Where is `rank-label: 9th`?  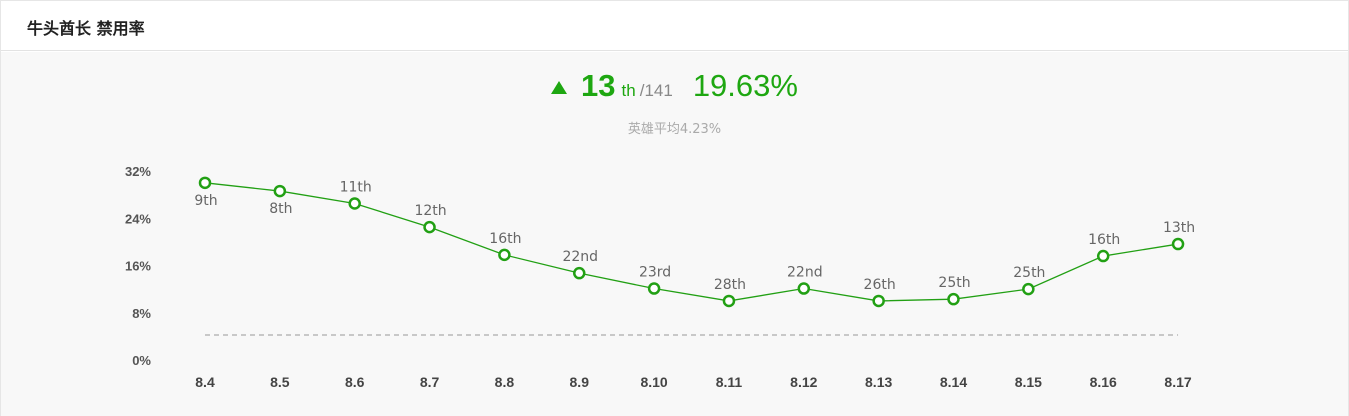
rank-label: 9th is located at coordinates (205, 201).